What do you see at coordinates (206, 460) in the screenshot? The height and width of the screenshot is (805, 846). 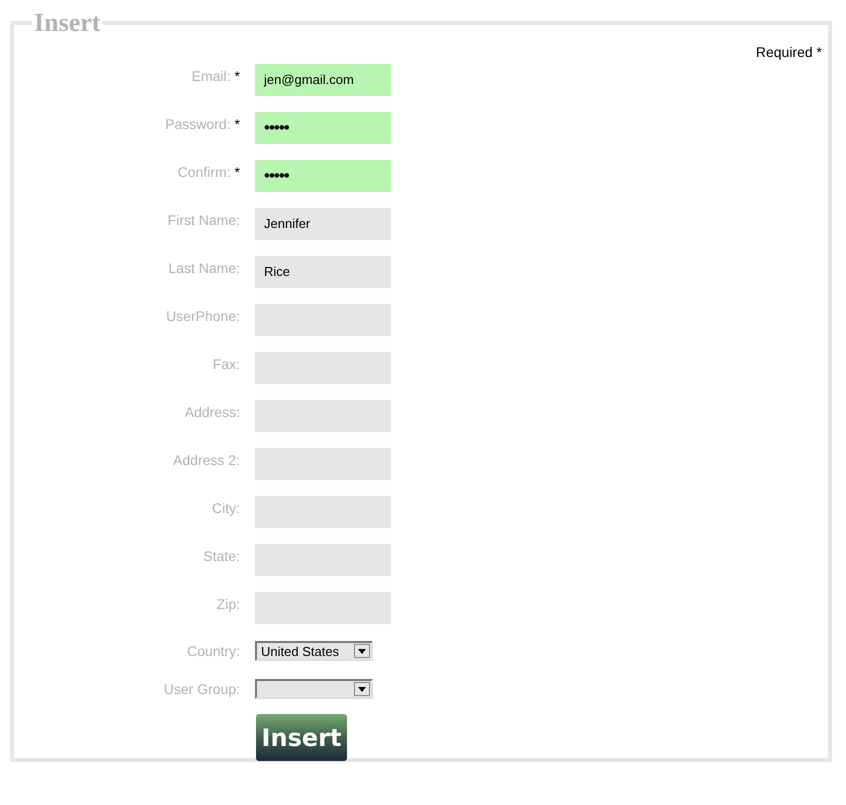 I see `field-label: Address 2:` at bounding box center [206, 460].